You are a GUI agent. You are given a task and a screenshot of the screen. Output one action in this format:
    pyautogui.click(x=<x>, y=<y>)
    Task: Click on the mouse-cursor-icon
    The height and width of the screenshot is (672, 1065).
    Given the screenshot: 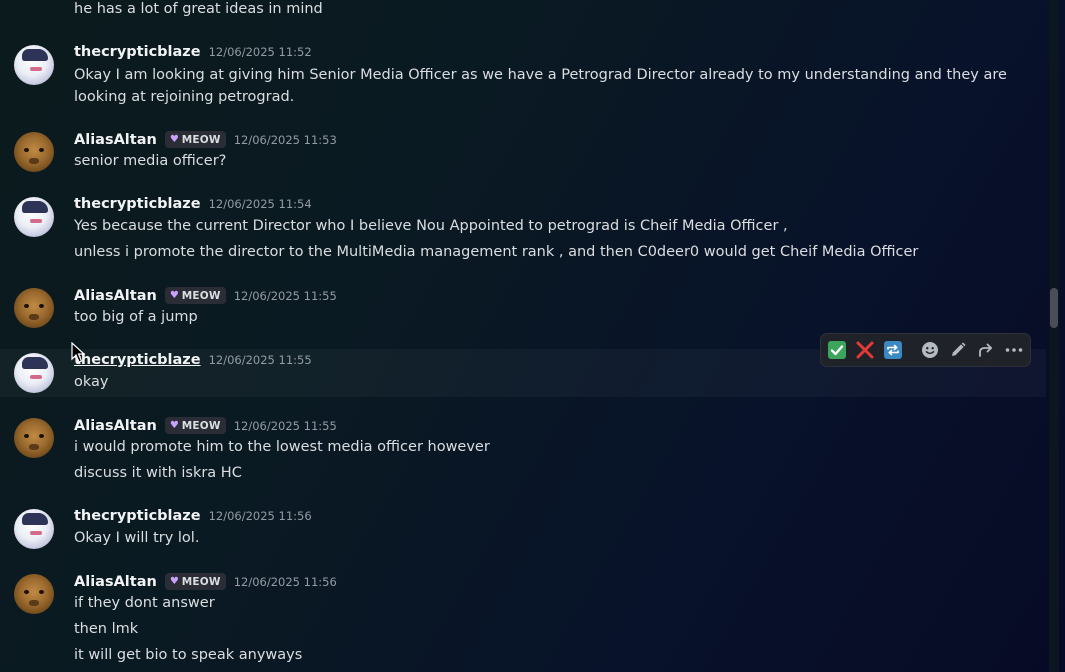 What is the action you would take?
    pyautogui.click(x=78, y=354)
    